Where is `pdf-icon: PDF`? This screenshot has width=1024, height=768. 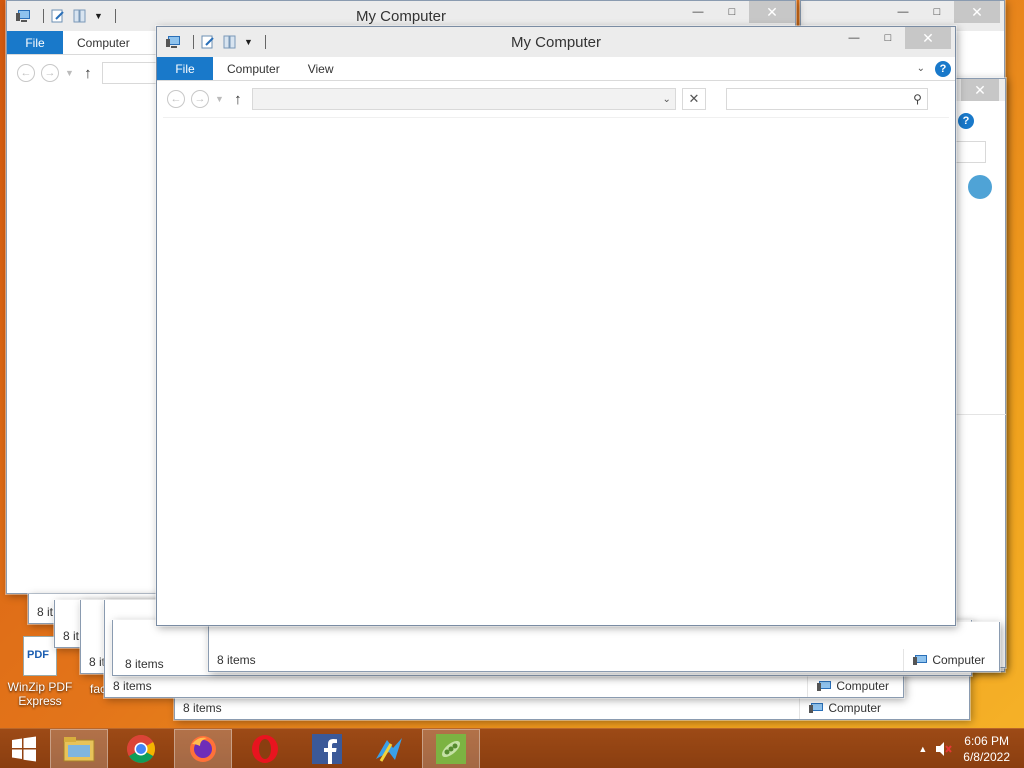
pdf-icon: PDF is located at coordinates (40, 656).